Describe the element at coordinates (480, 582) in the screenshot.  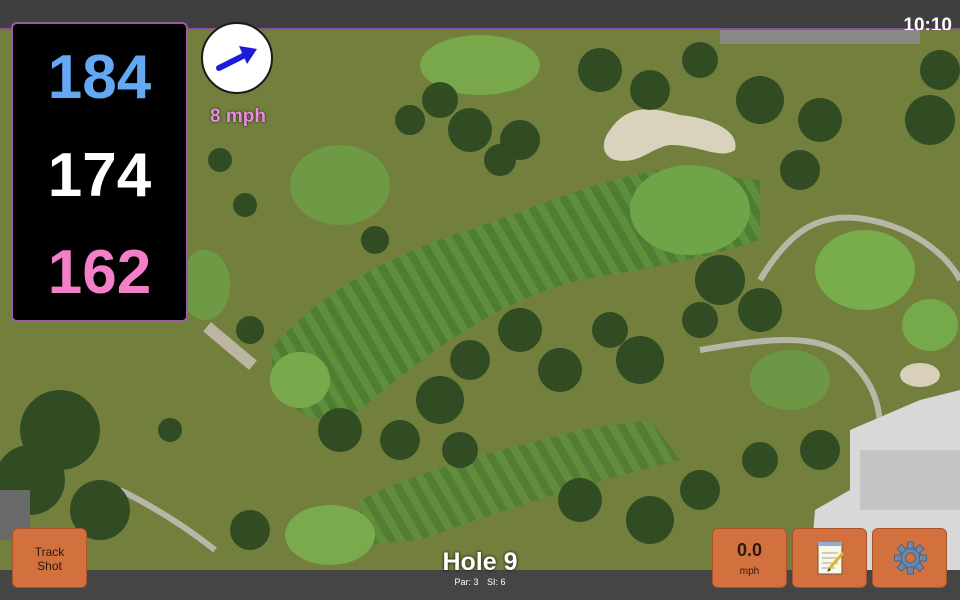
I see `hole-info: Par: 3 SI: 6` at that location.